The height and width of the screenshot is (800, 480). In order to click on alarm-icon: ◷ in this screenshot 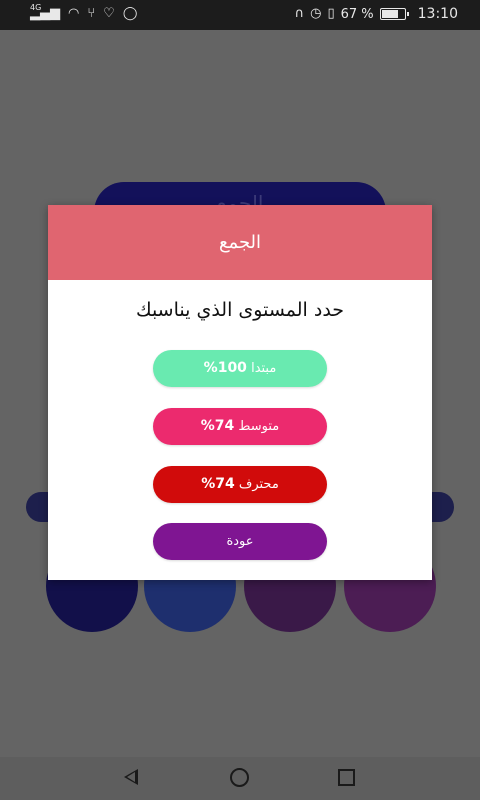, I will do `click(316, 13)`.